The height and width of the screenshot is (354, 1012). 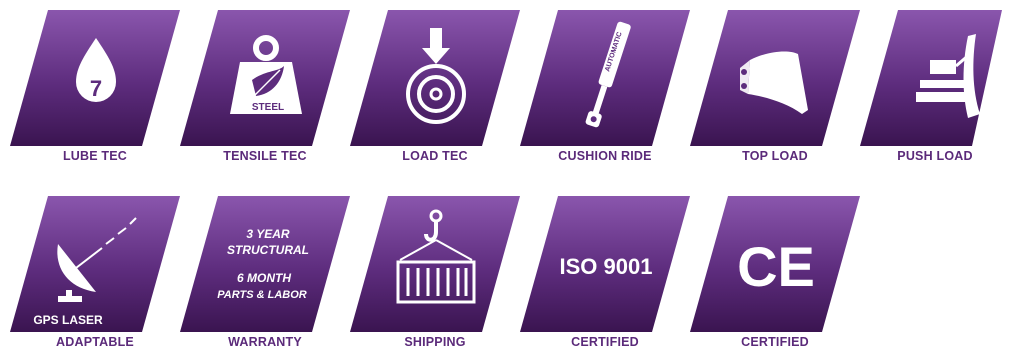 I want to click on feature-caption: PUSH LOAD, so click(x=935, y=156).